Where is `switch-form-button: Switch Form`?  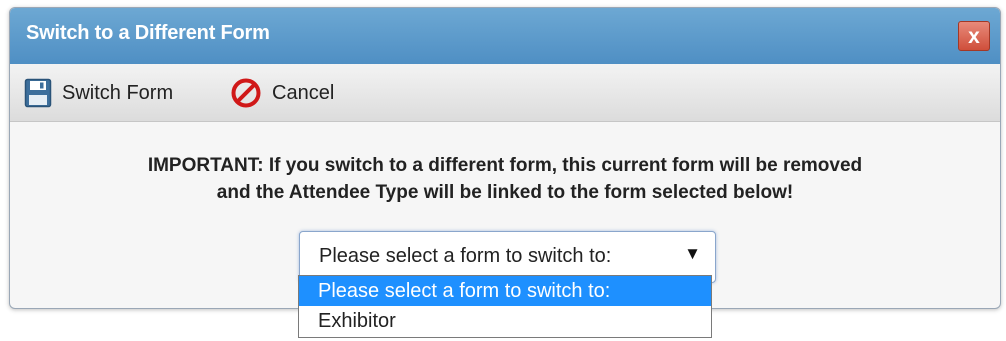 switch-form-button: Switch Form is located at coordinates (98, 93).